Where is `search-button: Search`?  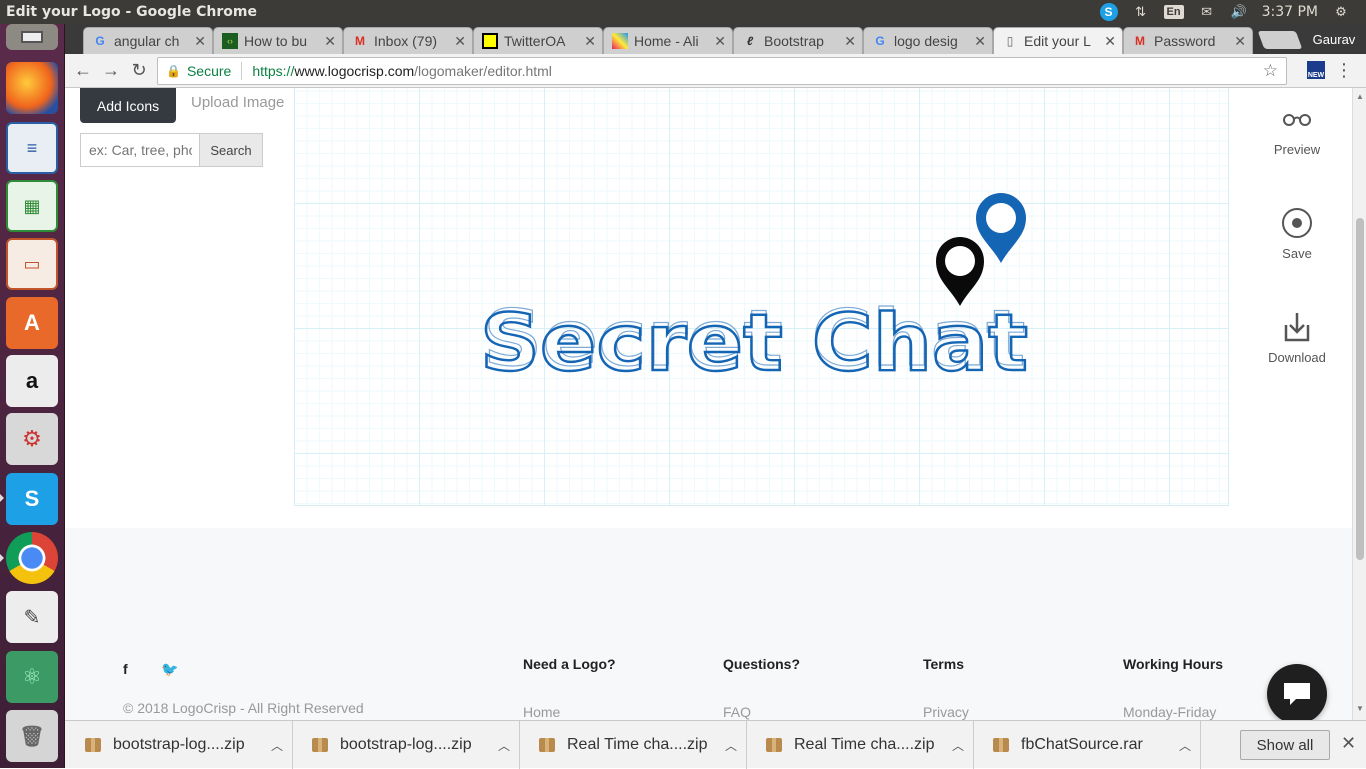
search-button: Search is located at coordinates (231, 150).